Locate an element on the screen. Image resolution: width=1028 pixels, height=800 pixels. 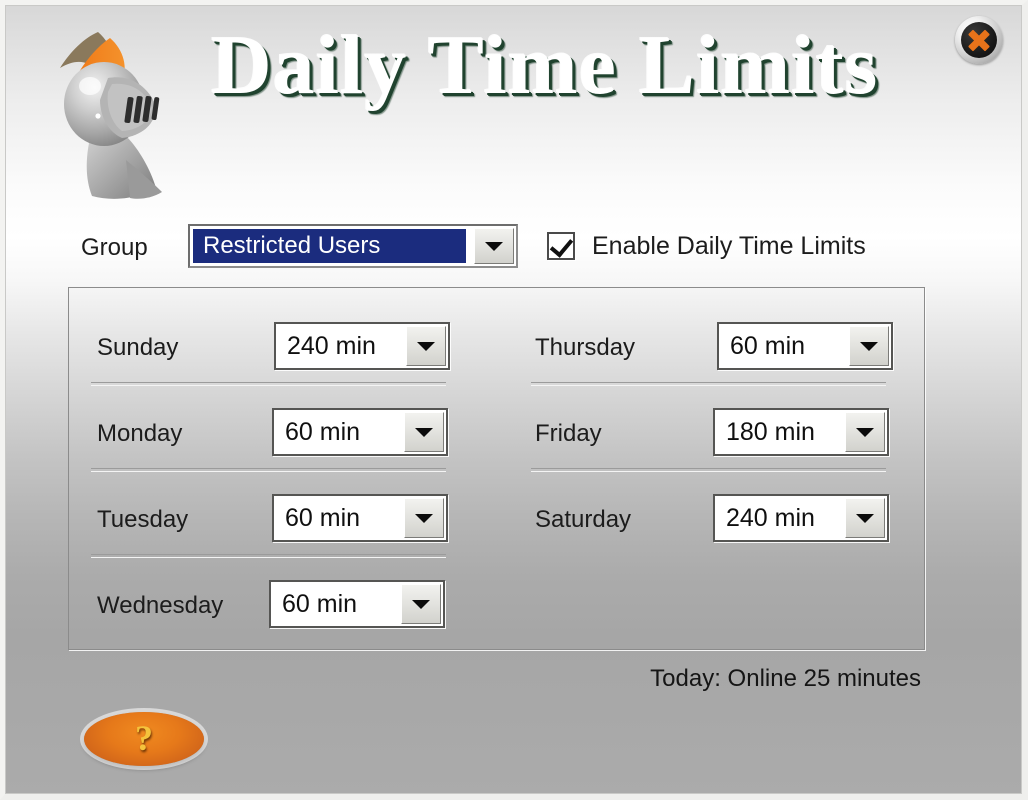
time-limit-combobox-wednesday: 60 min is located at coordinates (357, 604).